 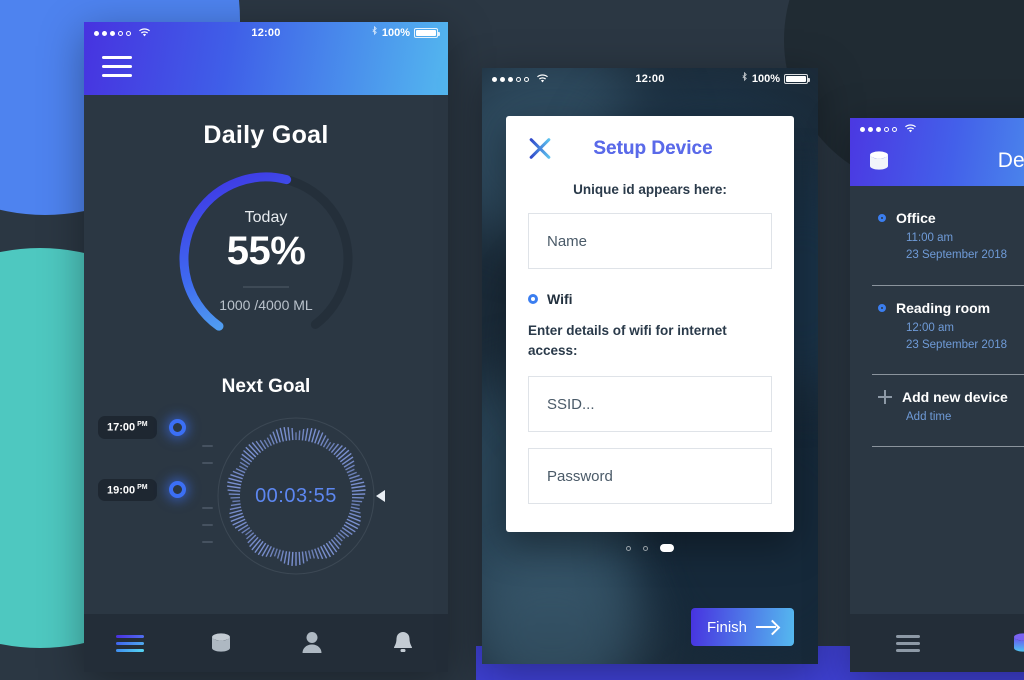 I want to click on next-goal-title: Next Goal, so click(x=266, y=386).